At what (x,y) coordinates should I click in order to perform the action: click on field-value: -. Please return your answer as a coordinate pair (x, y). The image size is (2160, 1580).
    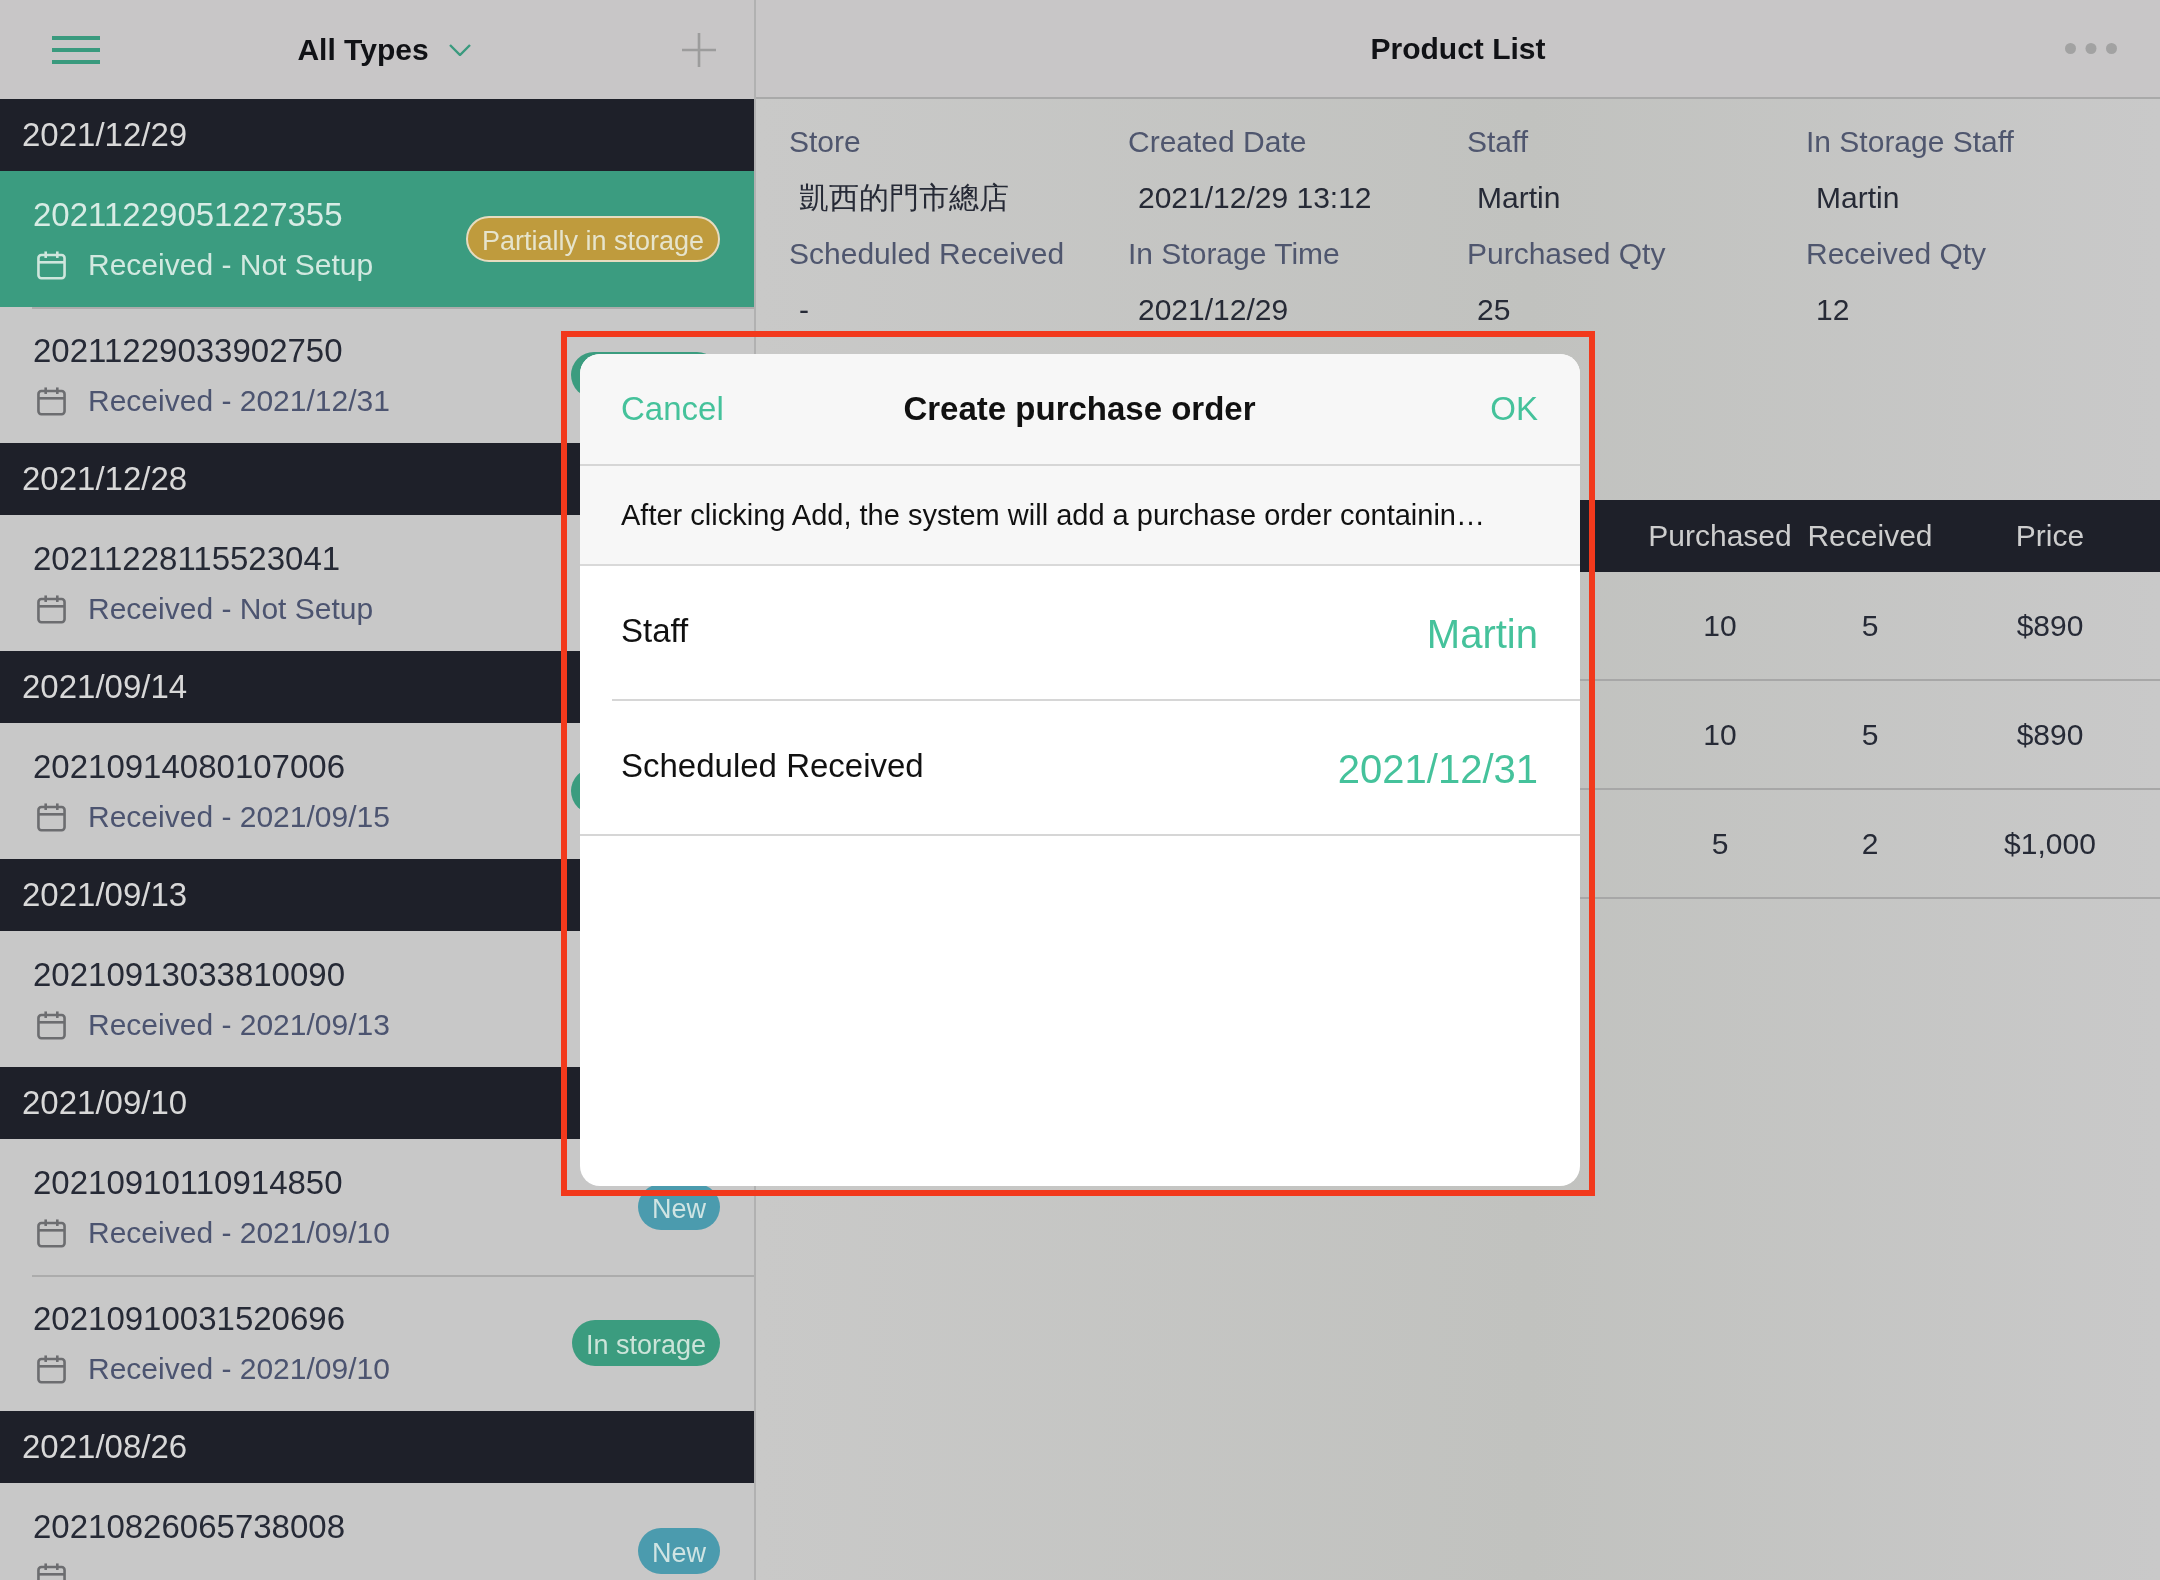
    Looking at the image, I should click on (804, 310).